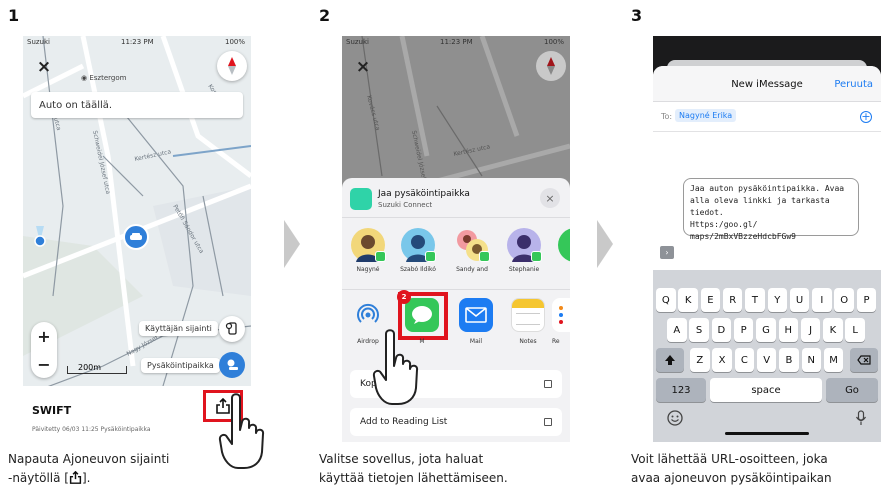 This screenshot has height=494, width=892. I want to click on key-a: A, so click(677, 330).